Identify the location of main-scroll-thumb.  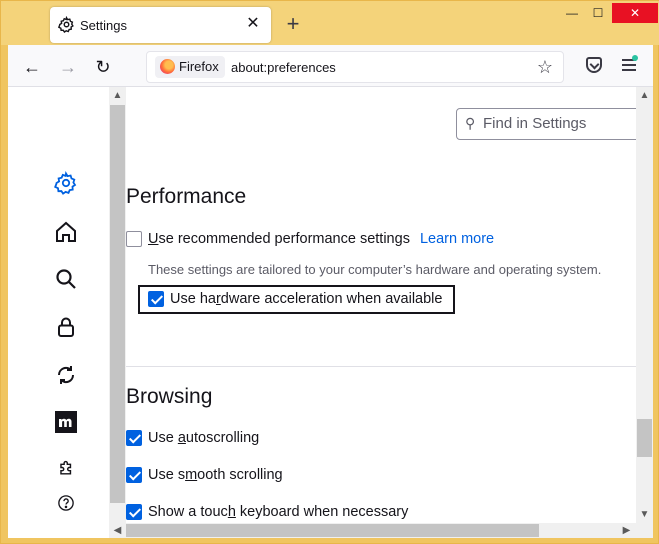
(644, 438).